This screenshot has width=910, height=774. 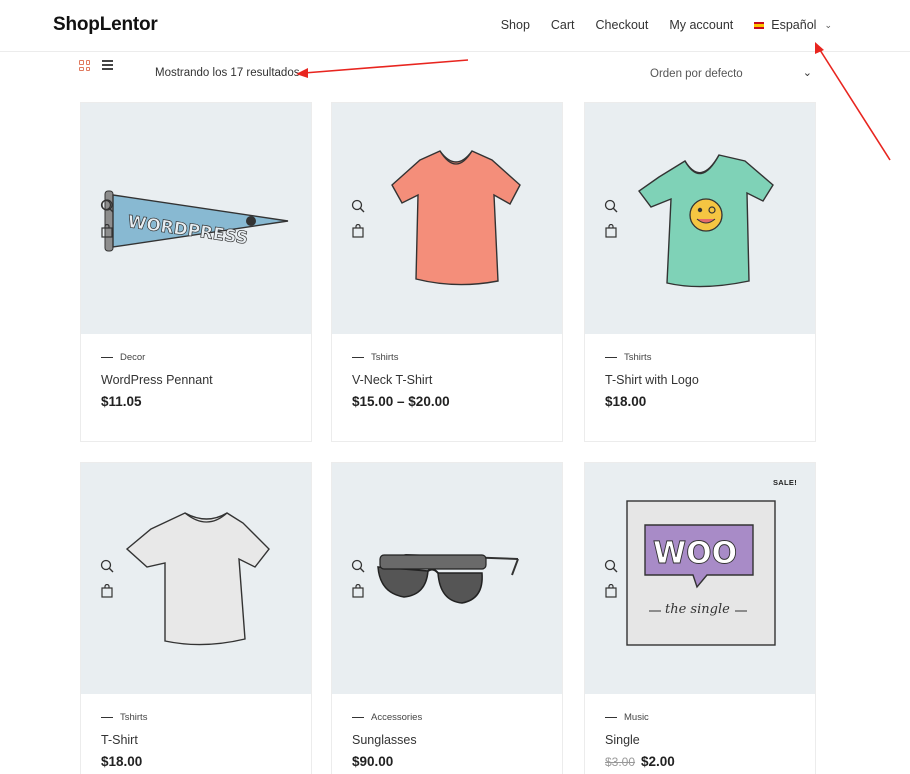 I want to click on woo-single-image: WOO the single, so click(x=701, y=573).